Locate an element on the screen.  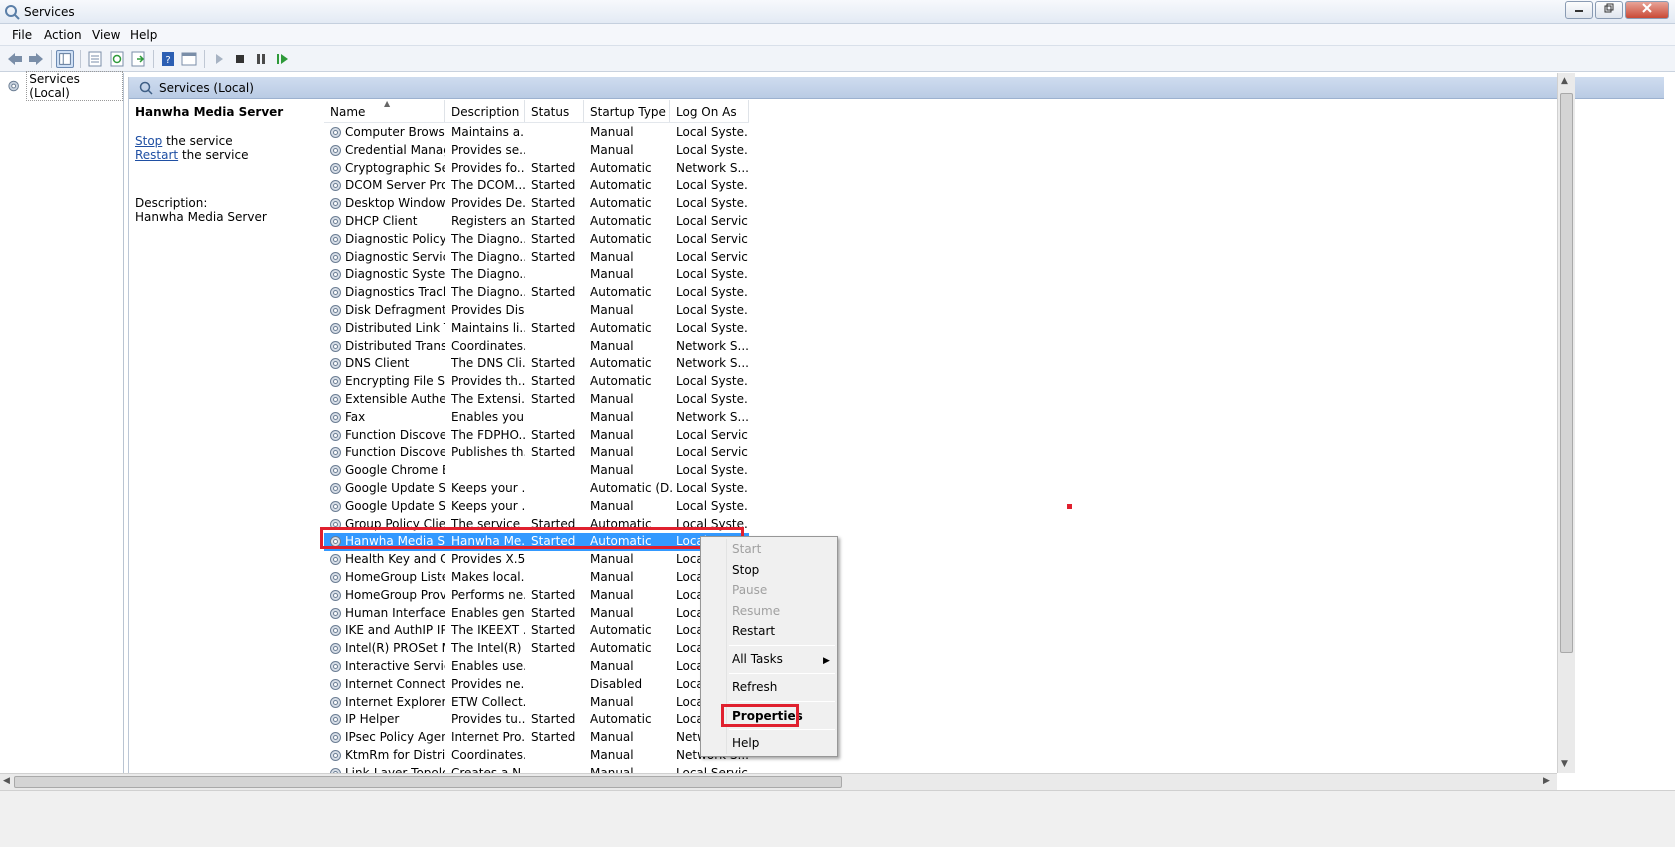
menu-help: Help is located at coordinates (143, 35).